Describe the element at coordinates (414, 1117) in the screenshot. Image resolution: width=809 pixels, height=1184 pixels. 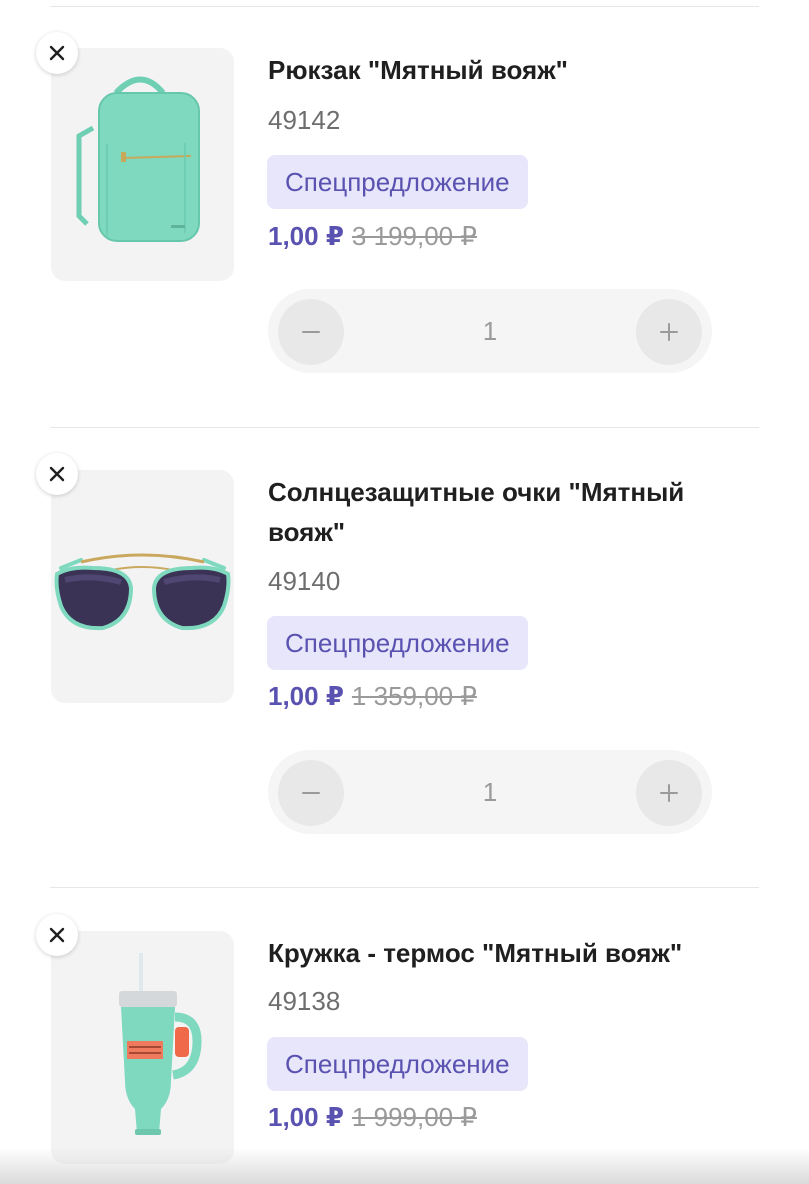
I see `old-price: 1 999,00 ₽` at that location.